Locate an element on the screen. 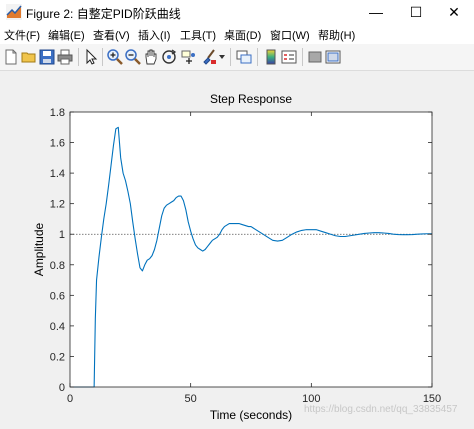 The width and height of the screenshot is (474, 429). rotate-3d-icon is located at coordinates (169, 57).